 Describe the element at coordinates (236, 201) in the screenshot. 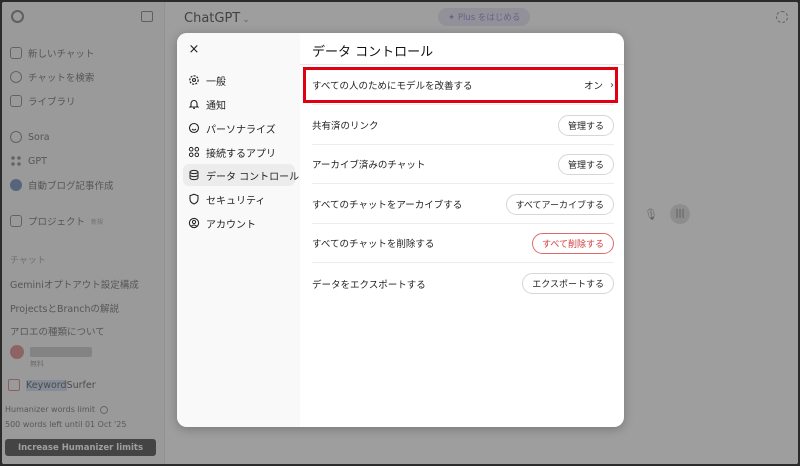

I see `nav-label: セキュリティ` at that location.